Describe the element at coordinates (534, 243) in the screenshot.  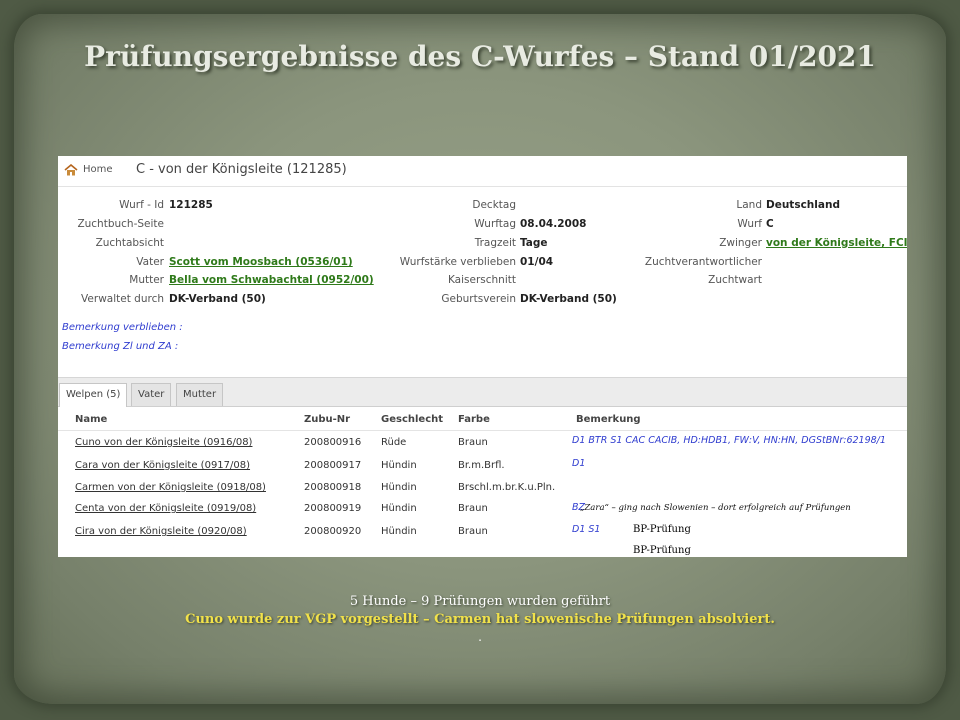
I see `tragzeit-value: Tage` at that location.